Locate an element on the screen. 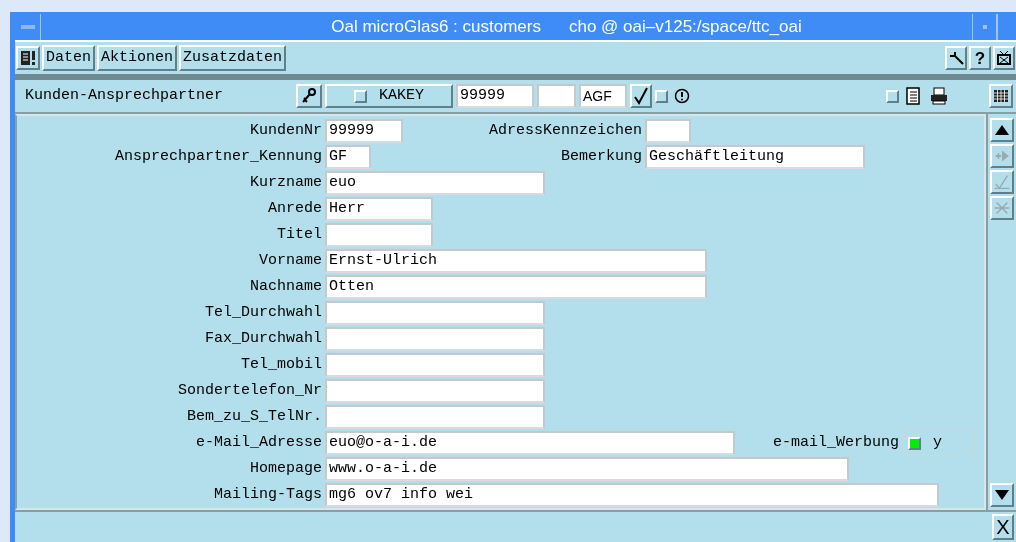 The width and height of the screenshot is (1016, 542). wrench-icon is located at coordinates (956, 58).